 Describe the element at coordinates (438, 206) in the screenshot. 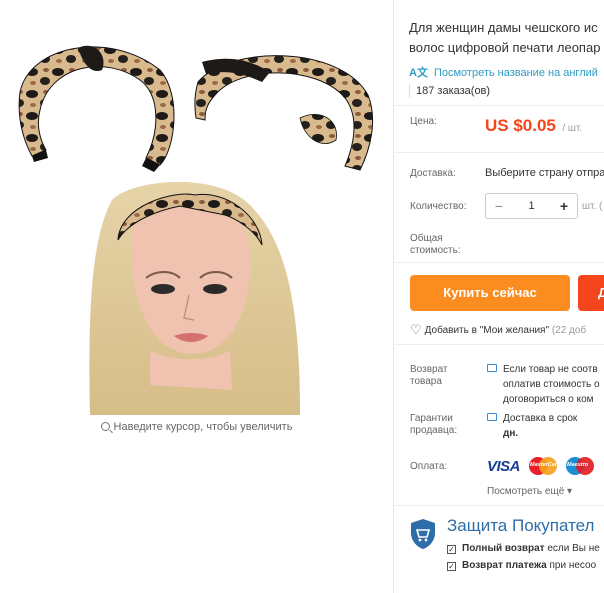

I see `quantity-label: Количество:` at that location.